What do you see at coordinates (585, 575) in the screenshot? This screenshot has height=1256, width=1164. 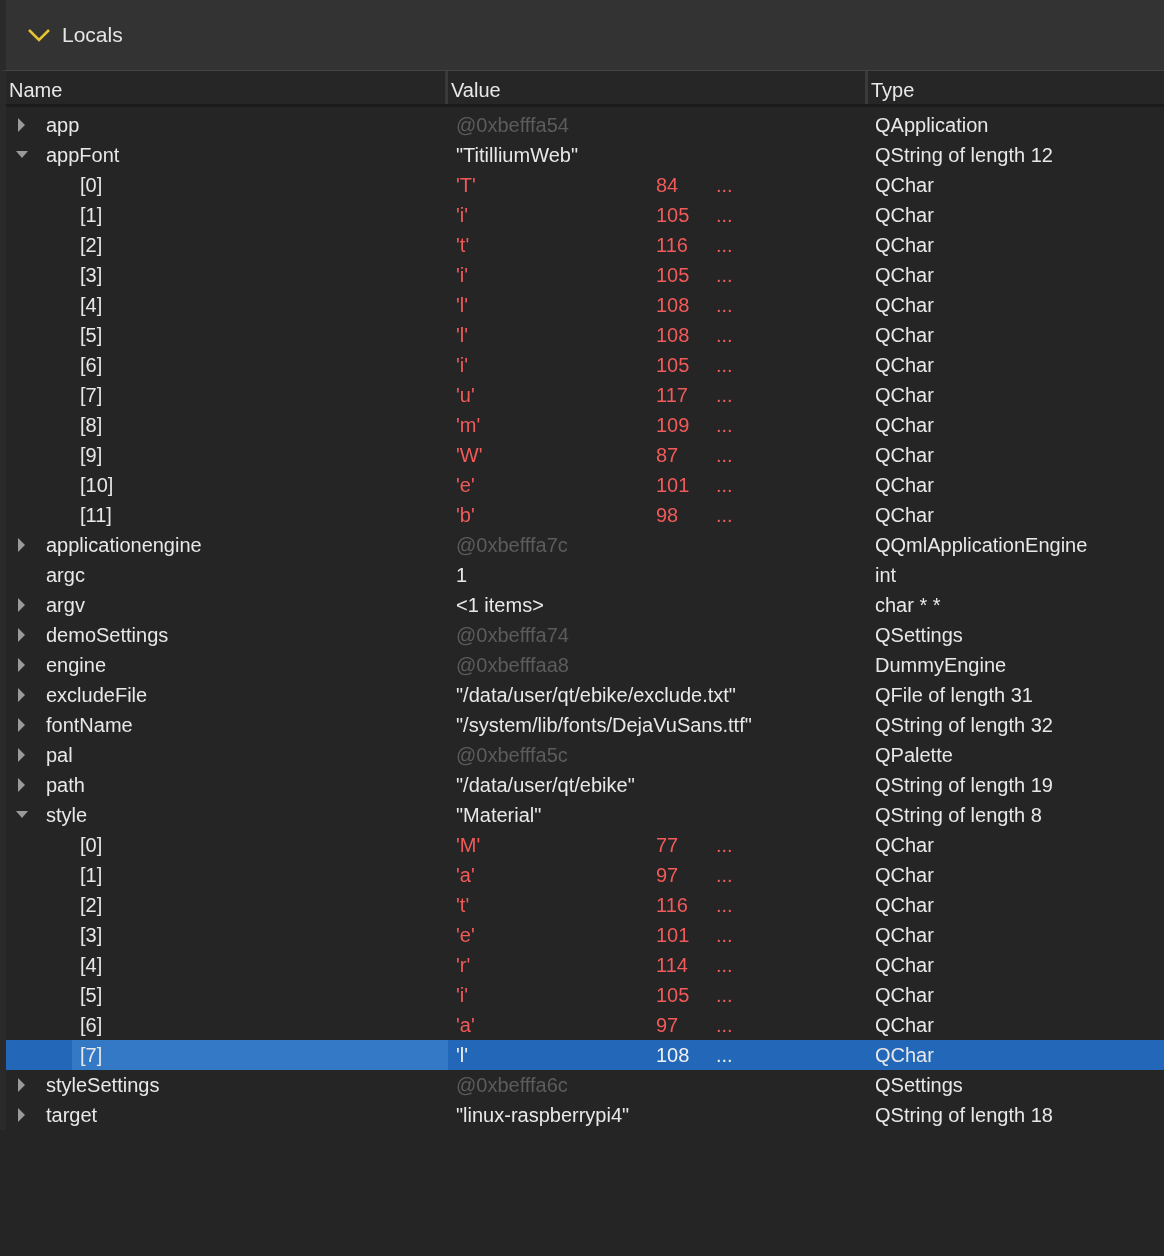 I see `tree-row: argc 1 int` at bounding box center [585, 575].